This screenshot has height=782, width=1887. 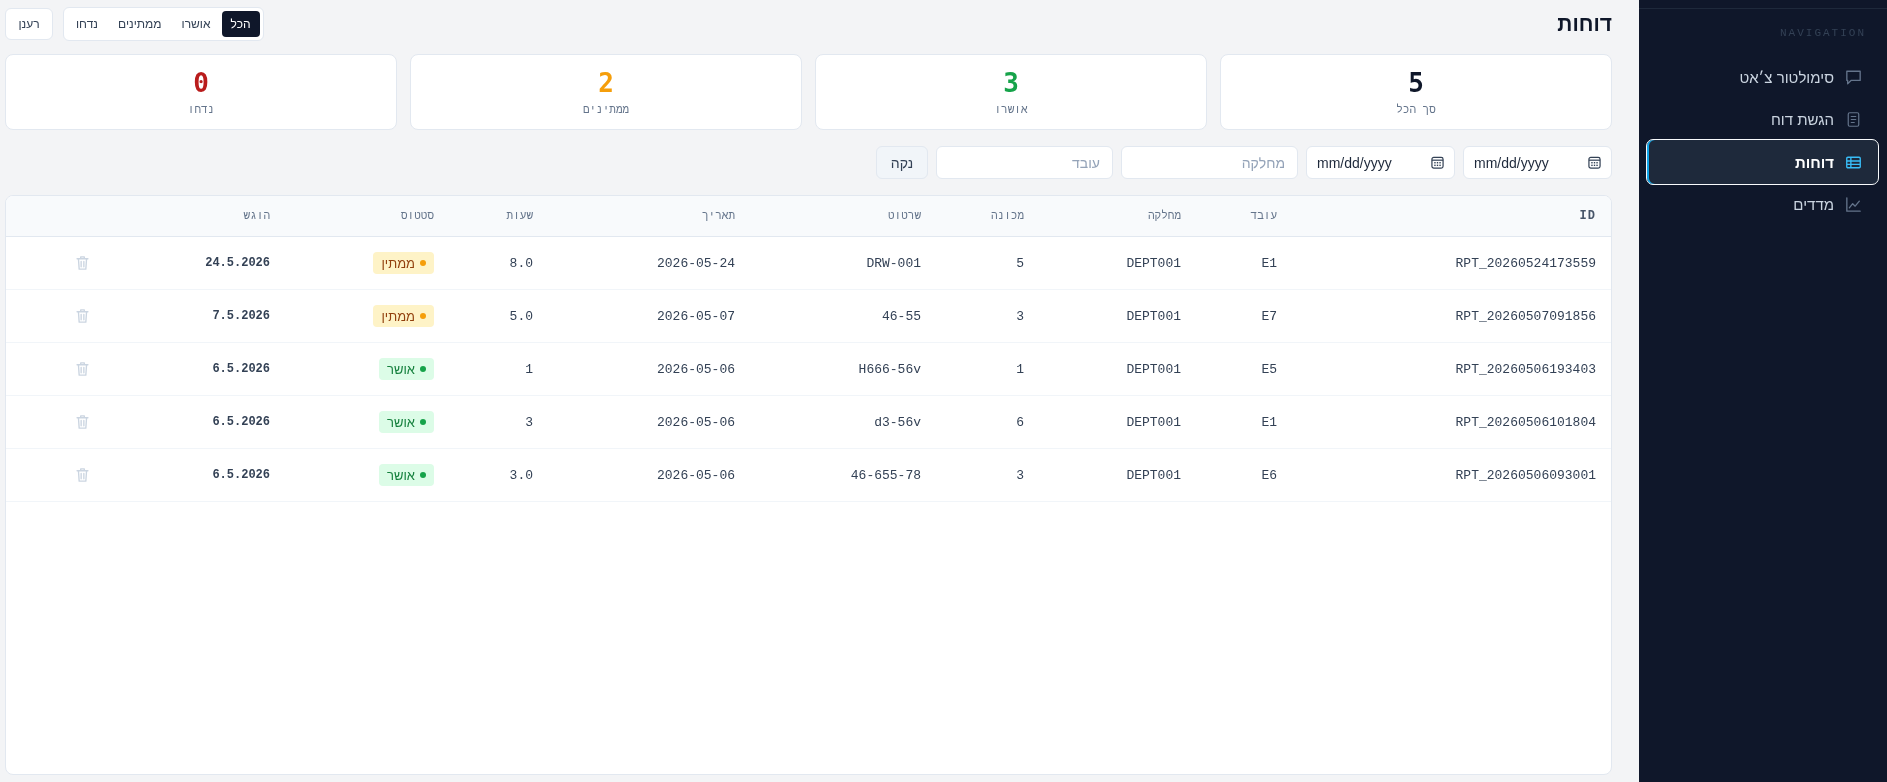 I want to click on table-cell: 2026-05-24, so click(x=649, y=263).